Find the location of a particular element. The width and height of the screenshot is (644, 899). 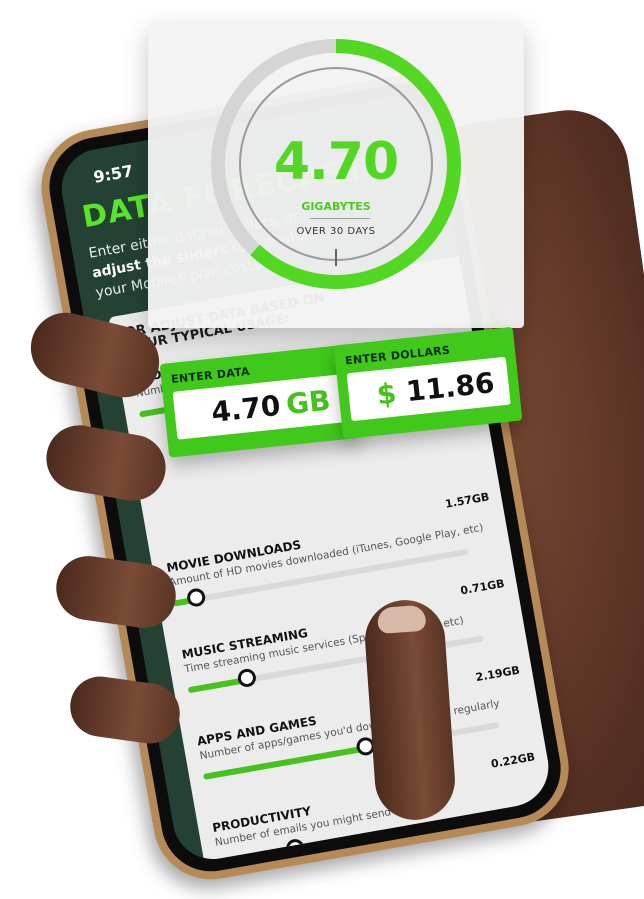

gauge-period: OVER 30 DAYS is located at coordinates (336, 231).